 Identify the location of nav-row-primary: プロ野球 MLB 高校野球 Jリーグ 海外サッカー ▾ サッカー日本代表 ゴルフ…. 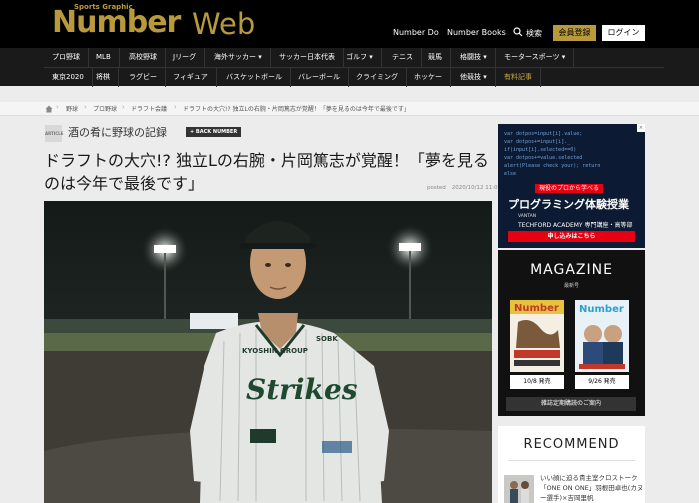
(354, 57).